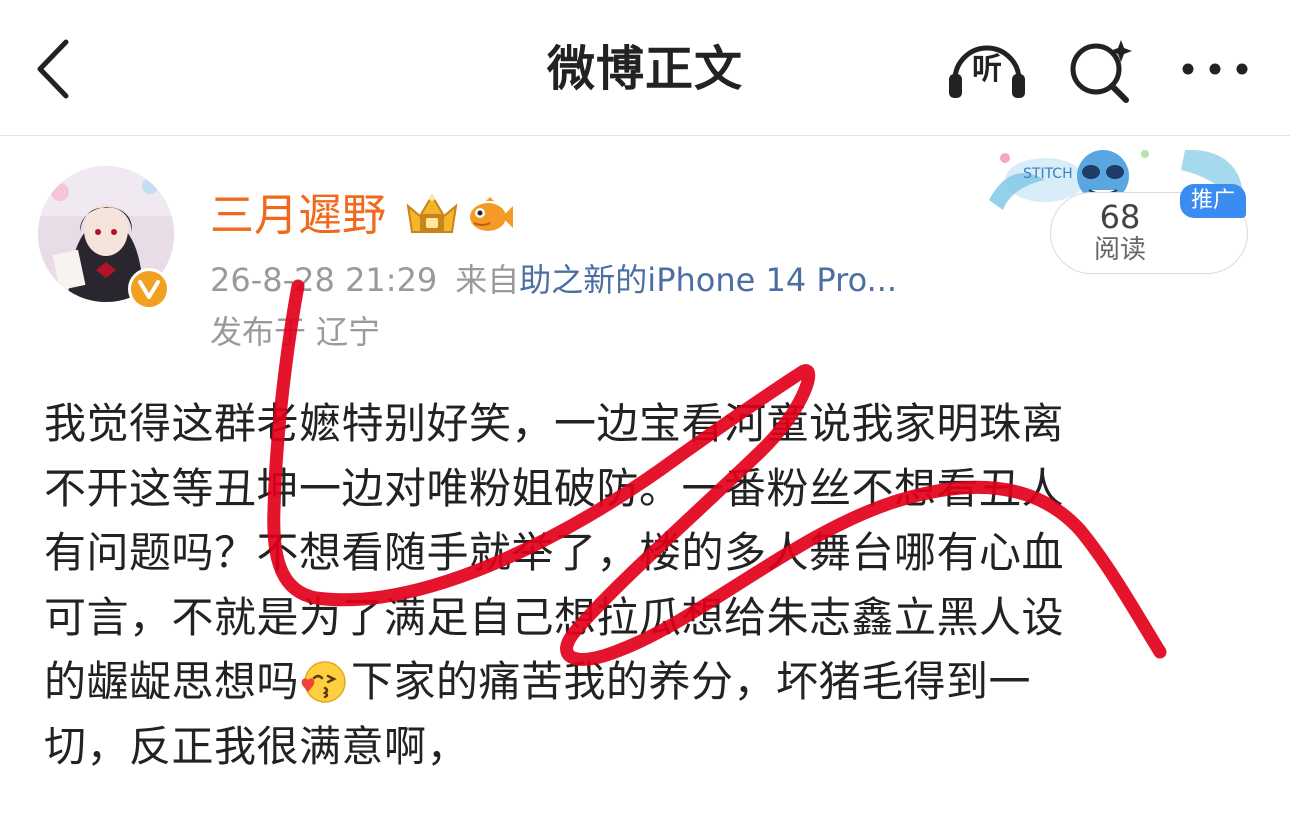  I want to click on kissing-face-emoji-icon, so click(325, 681).